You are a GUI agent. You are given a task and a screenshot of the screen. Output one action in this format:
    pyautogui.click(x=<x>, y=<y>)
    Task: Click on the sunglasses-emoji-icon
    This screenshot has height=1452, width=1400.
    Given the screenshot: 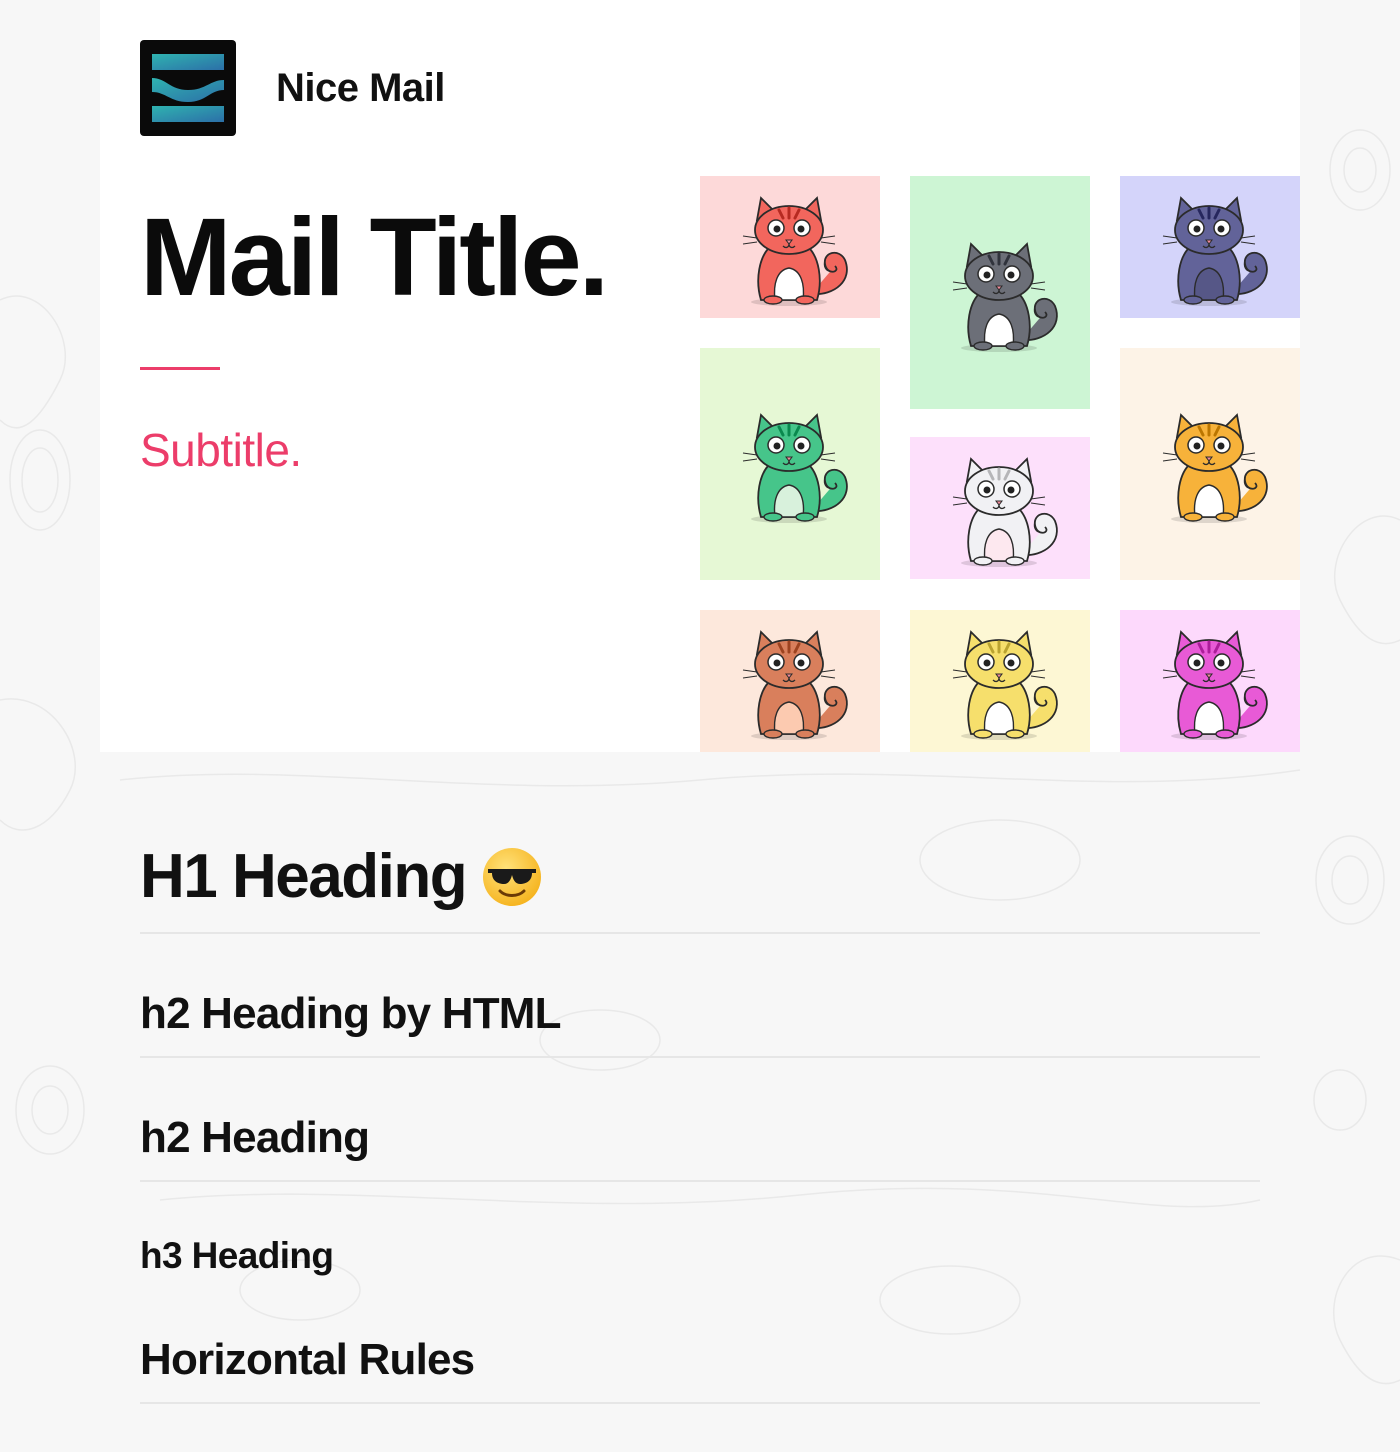 What is the action you would take?
    pyautogui.click(x=512, y=877)
    